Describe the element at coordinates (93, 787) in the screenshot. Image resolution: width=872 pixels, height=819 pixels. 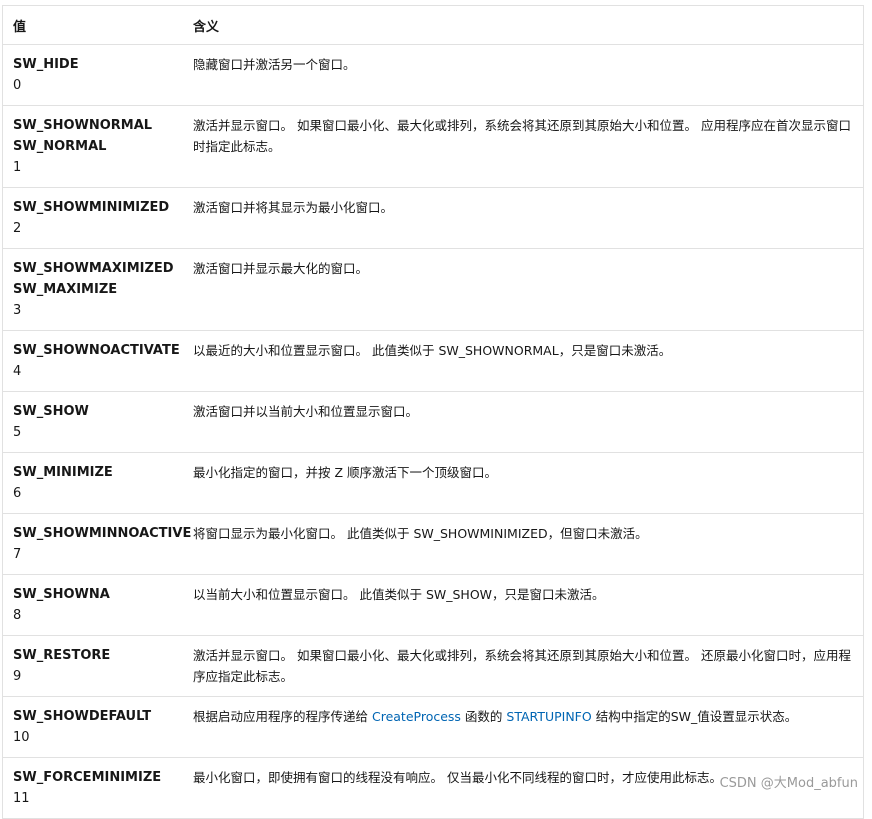
I see `constant-cell: SW_FORCEMINIMIZE 11` at that location.